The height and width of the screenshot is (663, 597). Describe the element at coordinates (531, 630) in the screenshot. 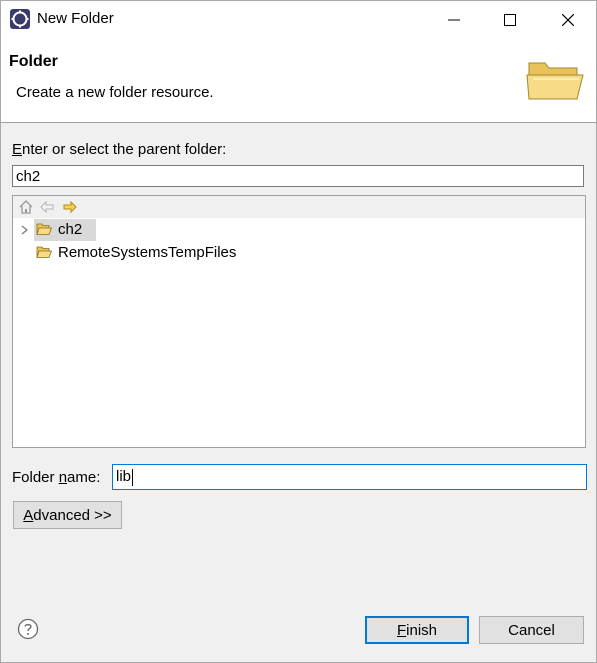

I see `cancel-button: Cancel` at that location.